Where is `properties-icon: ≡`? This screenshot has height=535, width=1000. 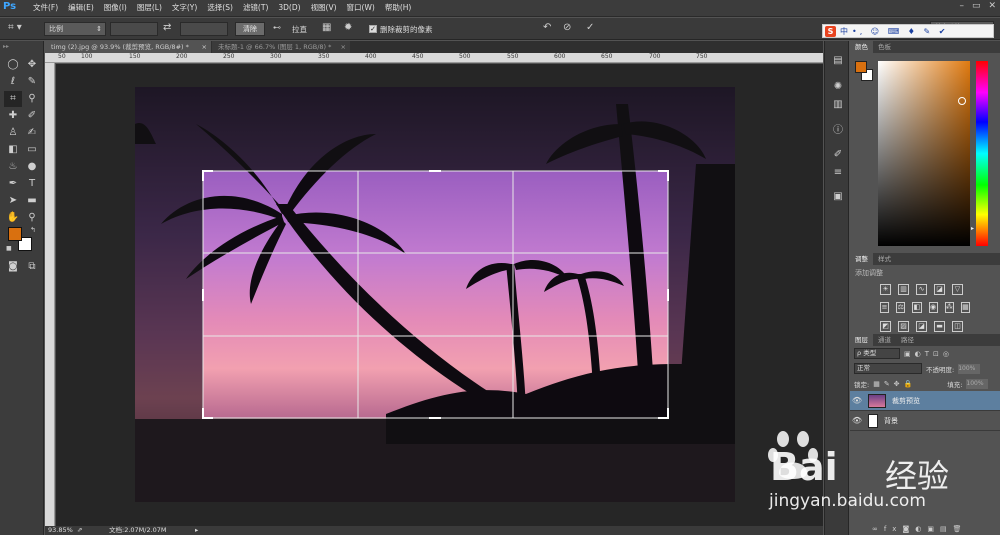
properties-icon: ≡ is located at coordinates (838, 173).